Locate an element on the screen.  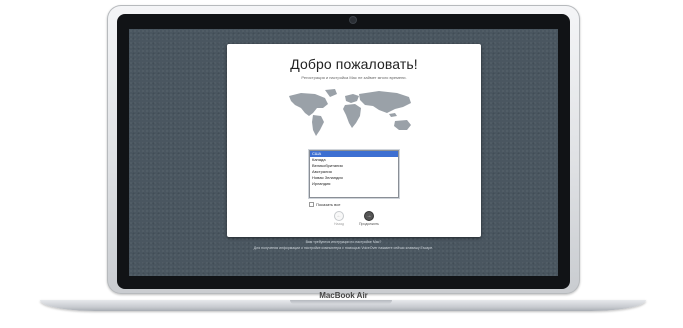
back-button-label: Назад is located at coordinates (339, 224).